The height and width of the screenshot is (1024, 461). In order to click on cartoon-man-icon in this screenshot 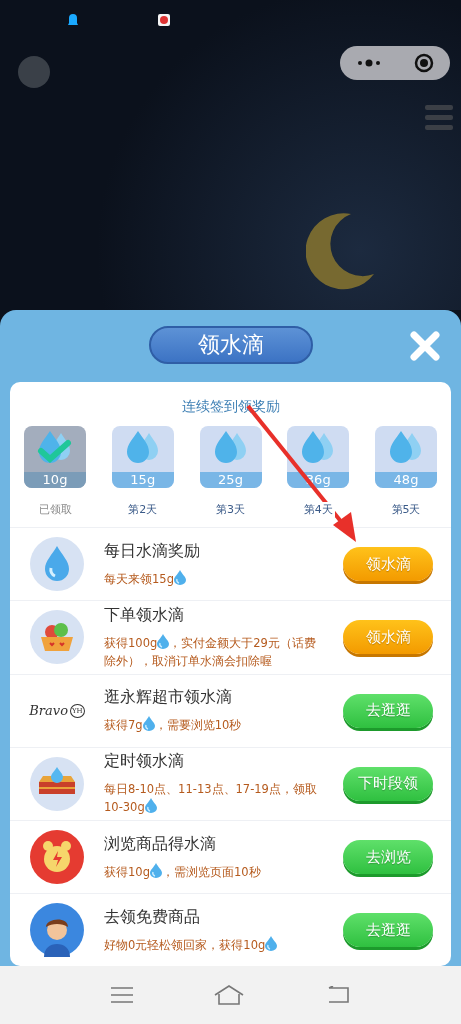, I will do `click(57, 930)`.